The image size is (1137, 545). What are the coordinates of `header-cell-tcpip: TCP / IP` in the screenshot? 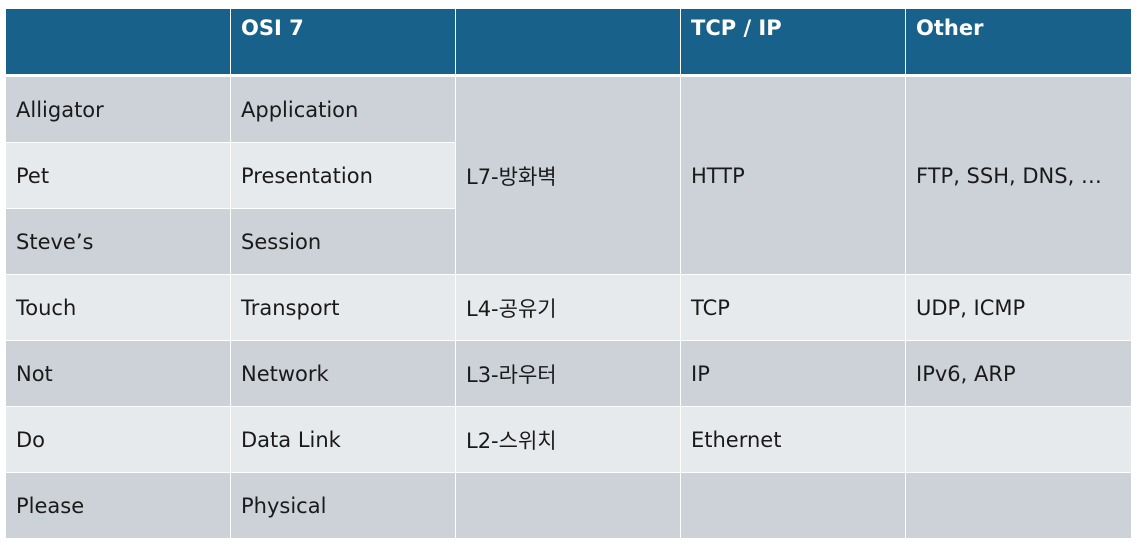 It's located at (793, 42).